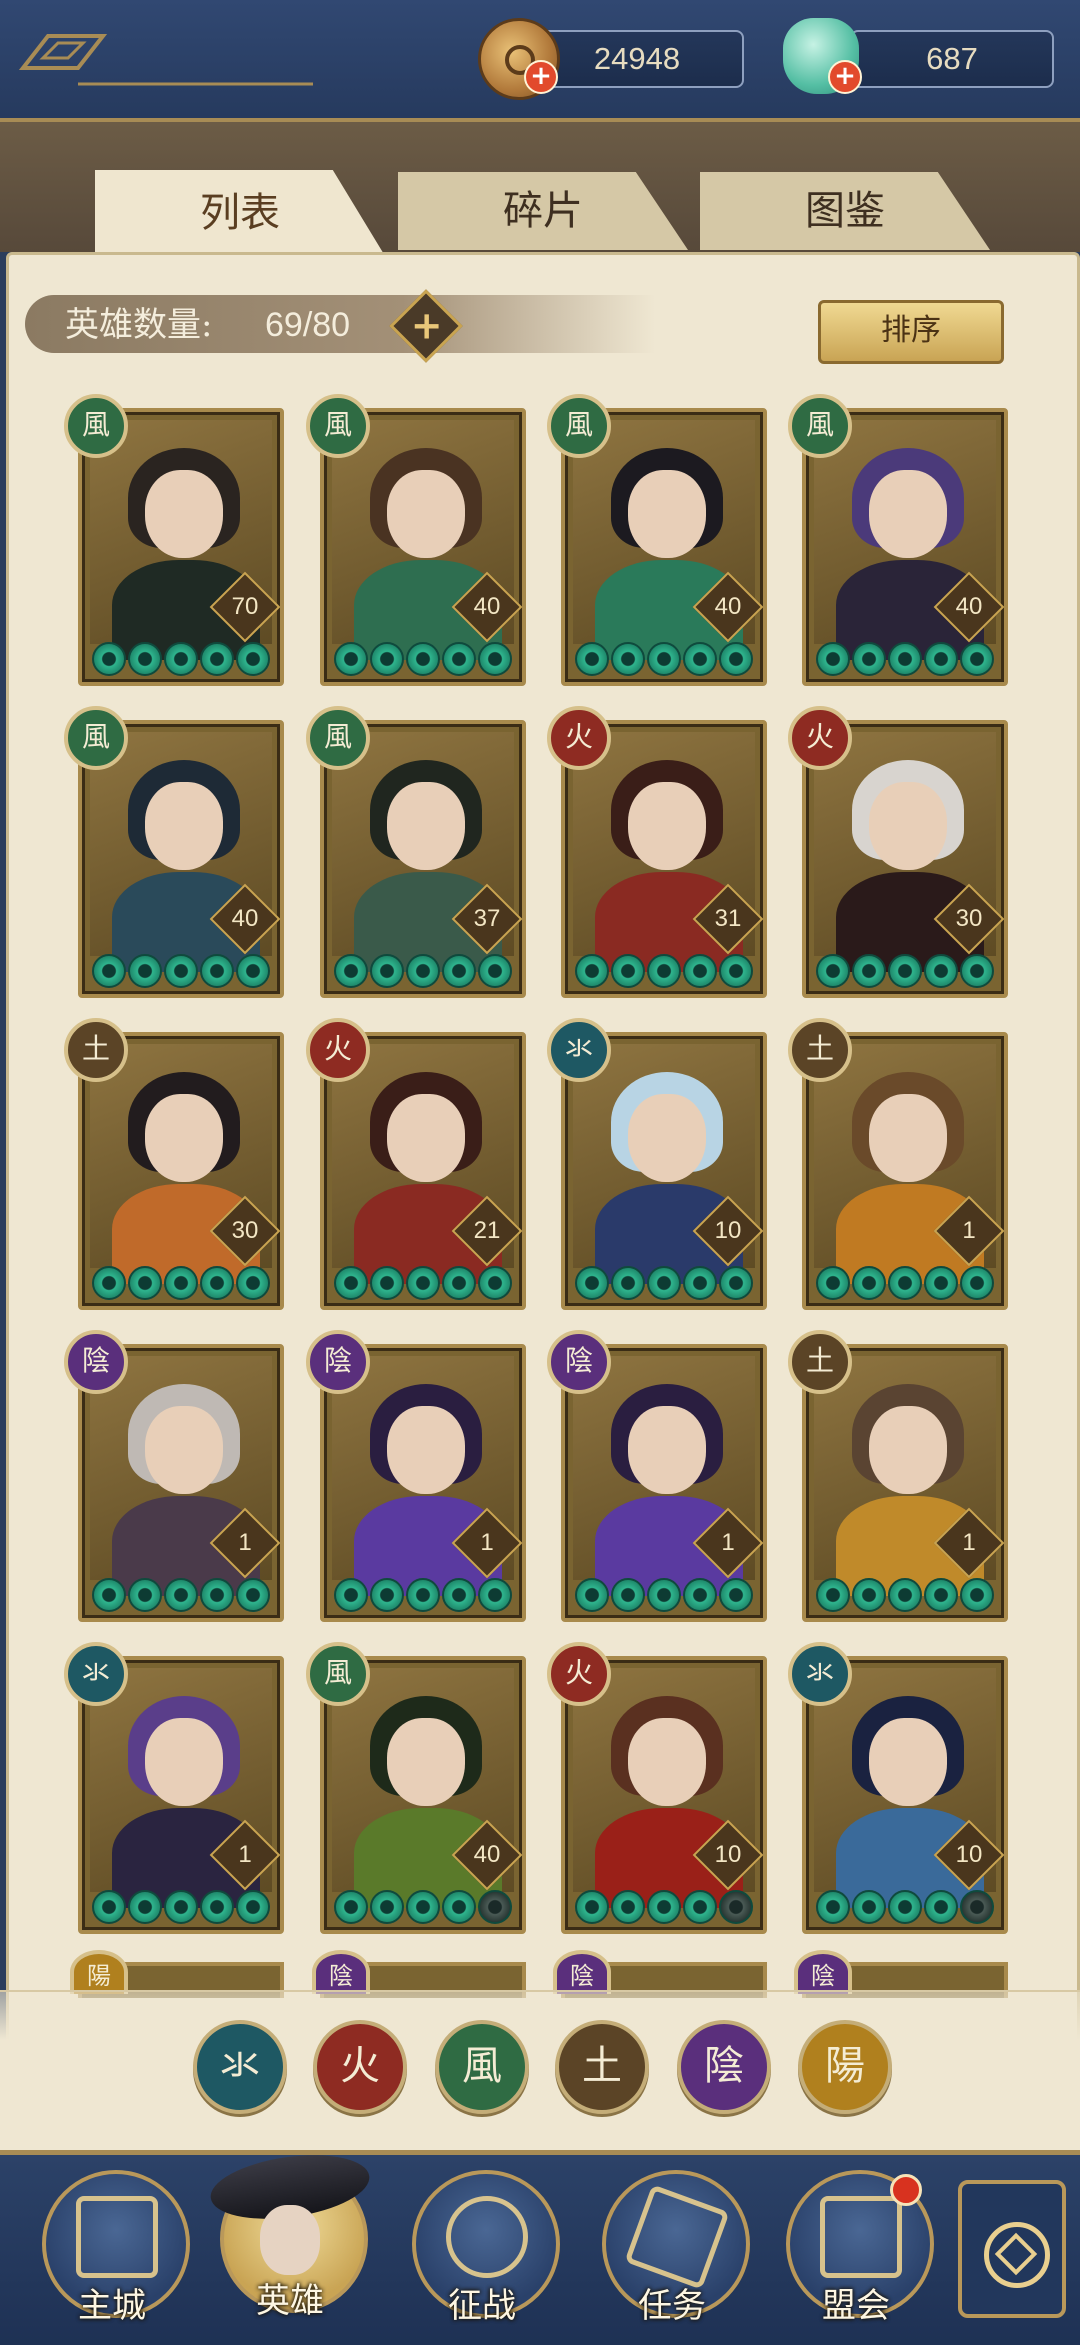  Describe the element at coordinates (290, 2240) in the screenshot. I see `hero-face-icon` at that location.